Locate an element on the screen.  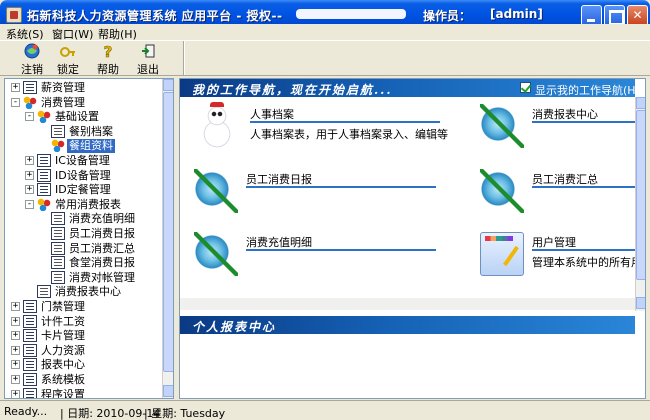
tree-node-label: ID定餐管理 is located at coordinates (83, 190).